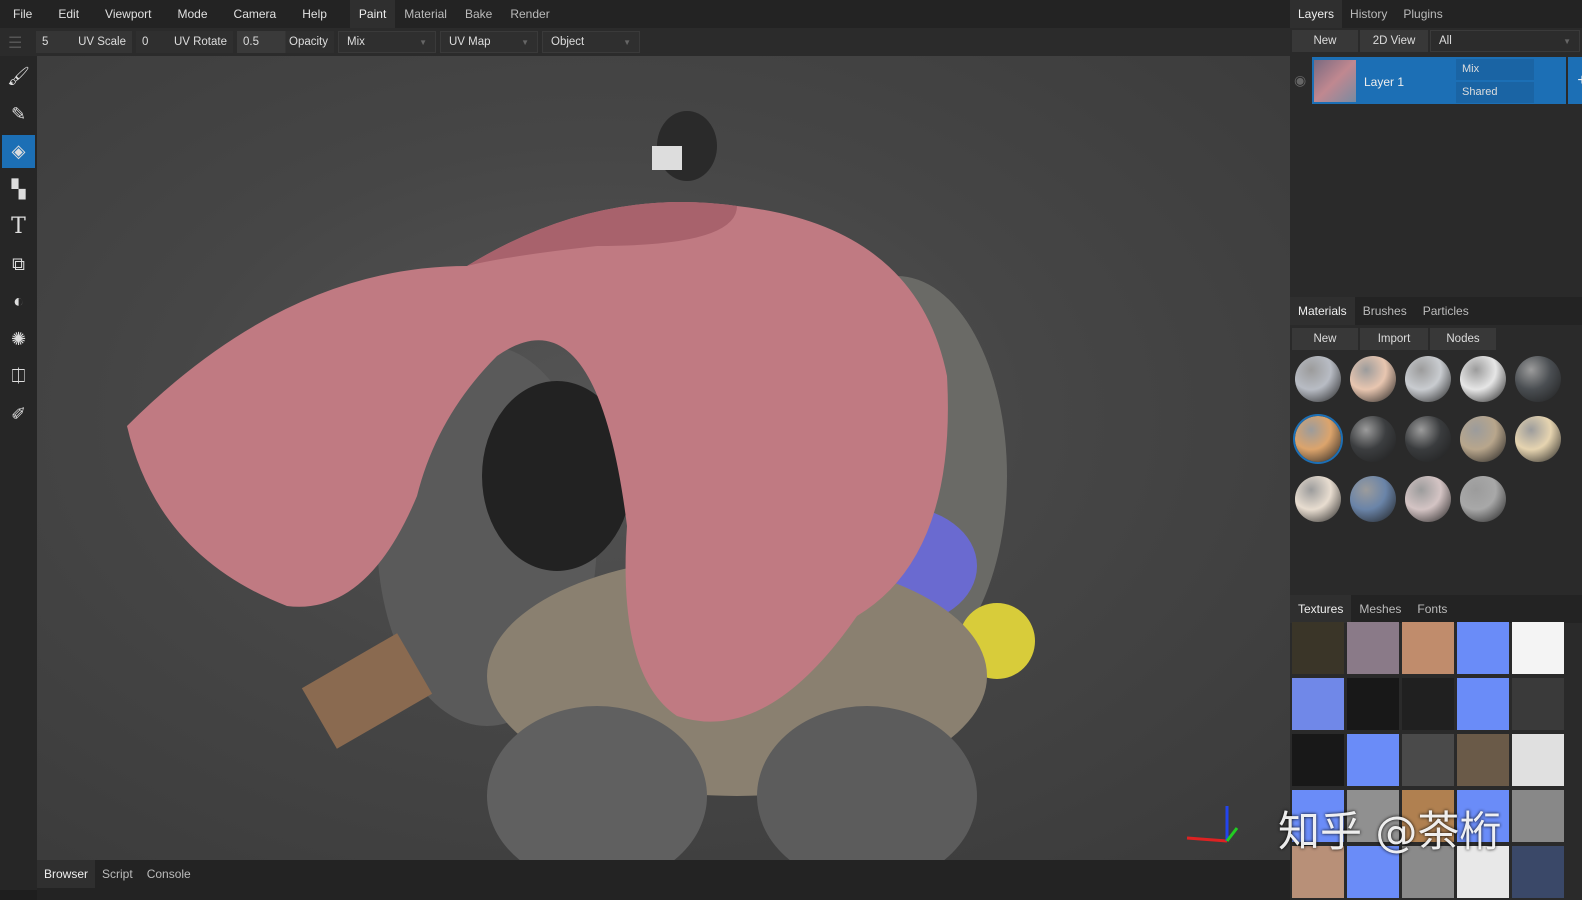  Describe the element at coordinates (145, 42) in the screenshot. I see `uv-rotate-value: 0` at that location.